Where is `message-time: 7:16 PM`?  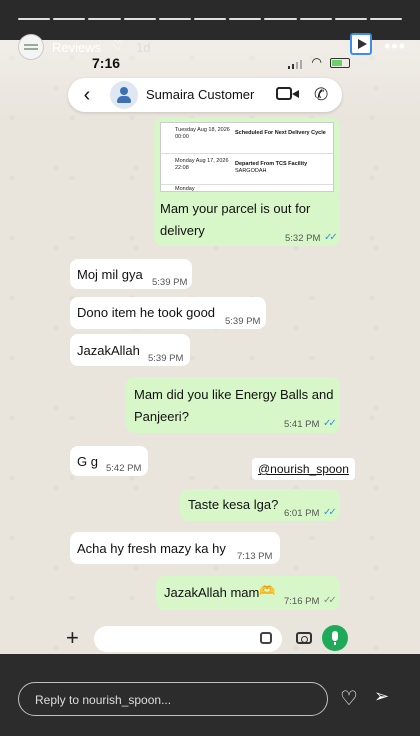
message-time: 7:16 PM is located at coordinates (302, 601).